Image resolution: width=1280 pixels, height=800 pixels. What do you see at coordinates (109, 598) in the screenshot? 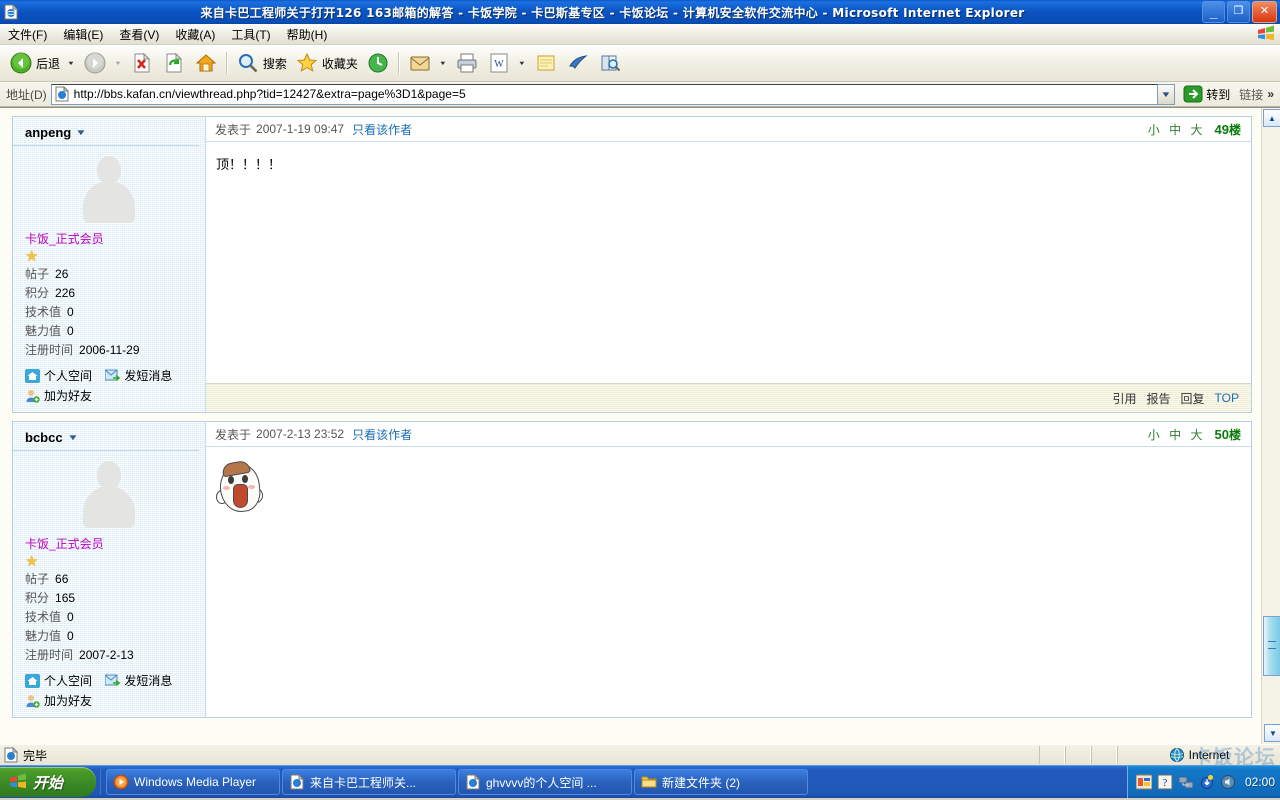
I see `user-stat-points: 积分 165` at bounding box center [109, 598].